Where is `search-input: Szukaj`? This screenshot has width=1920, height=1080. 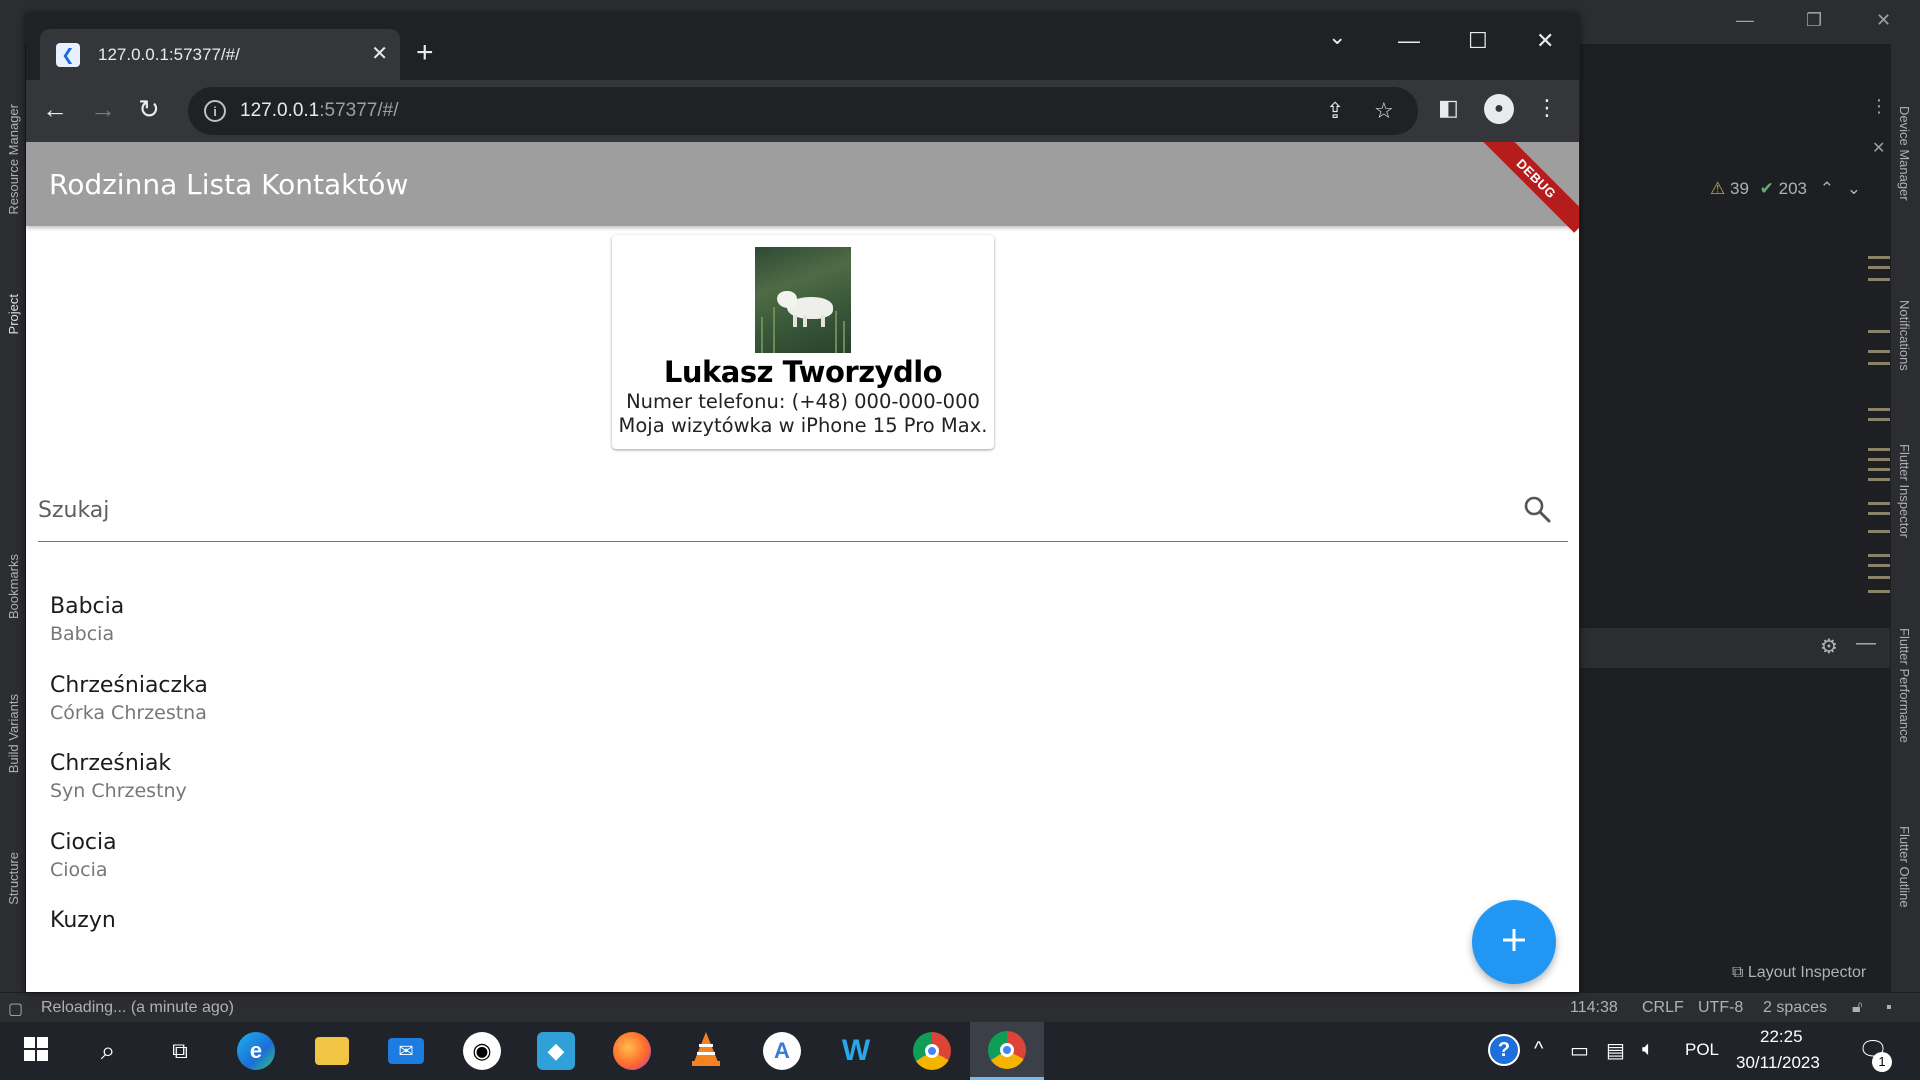
search-input: Szukaj is located at coordinates (803, 507).